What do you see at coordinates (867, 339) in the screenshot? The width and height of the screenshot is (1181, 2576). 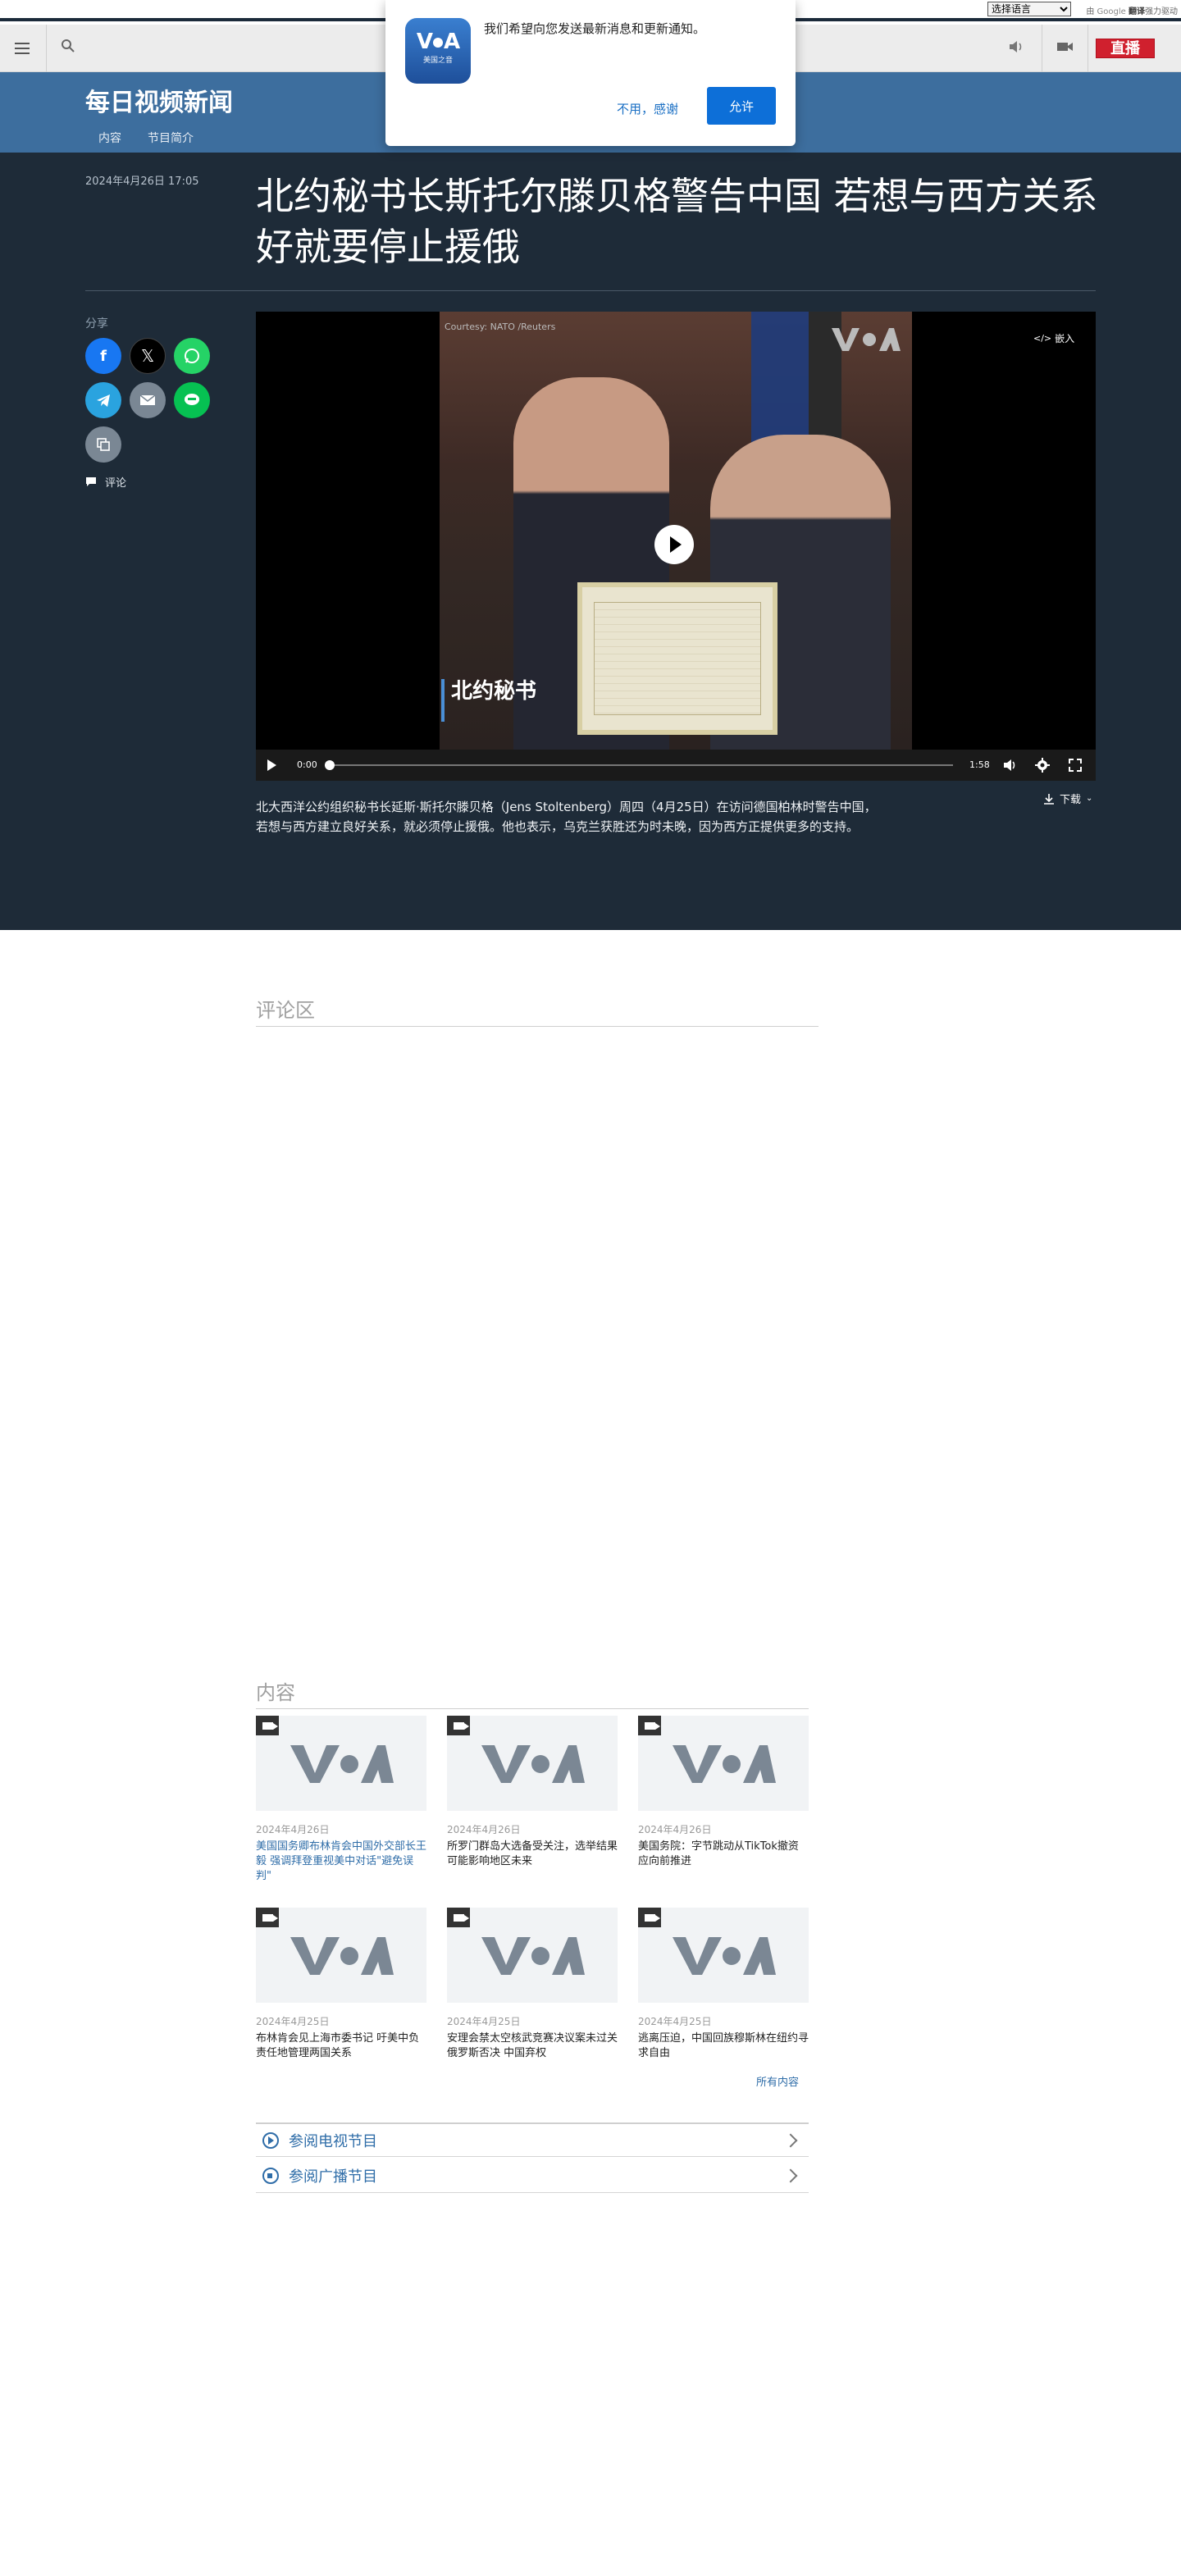 I see `voa-watermark-icon` at bounding box center [867, 339].